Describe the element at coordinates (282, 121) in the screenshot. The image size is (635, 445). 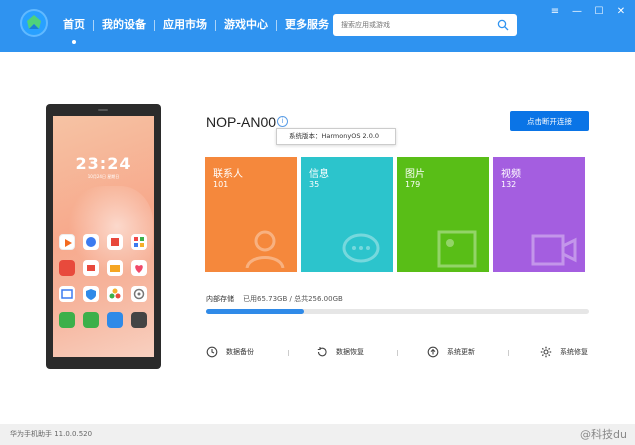
I see `info-icon: i` at that location.